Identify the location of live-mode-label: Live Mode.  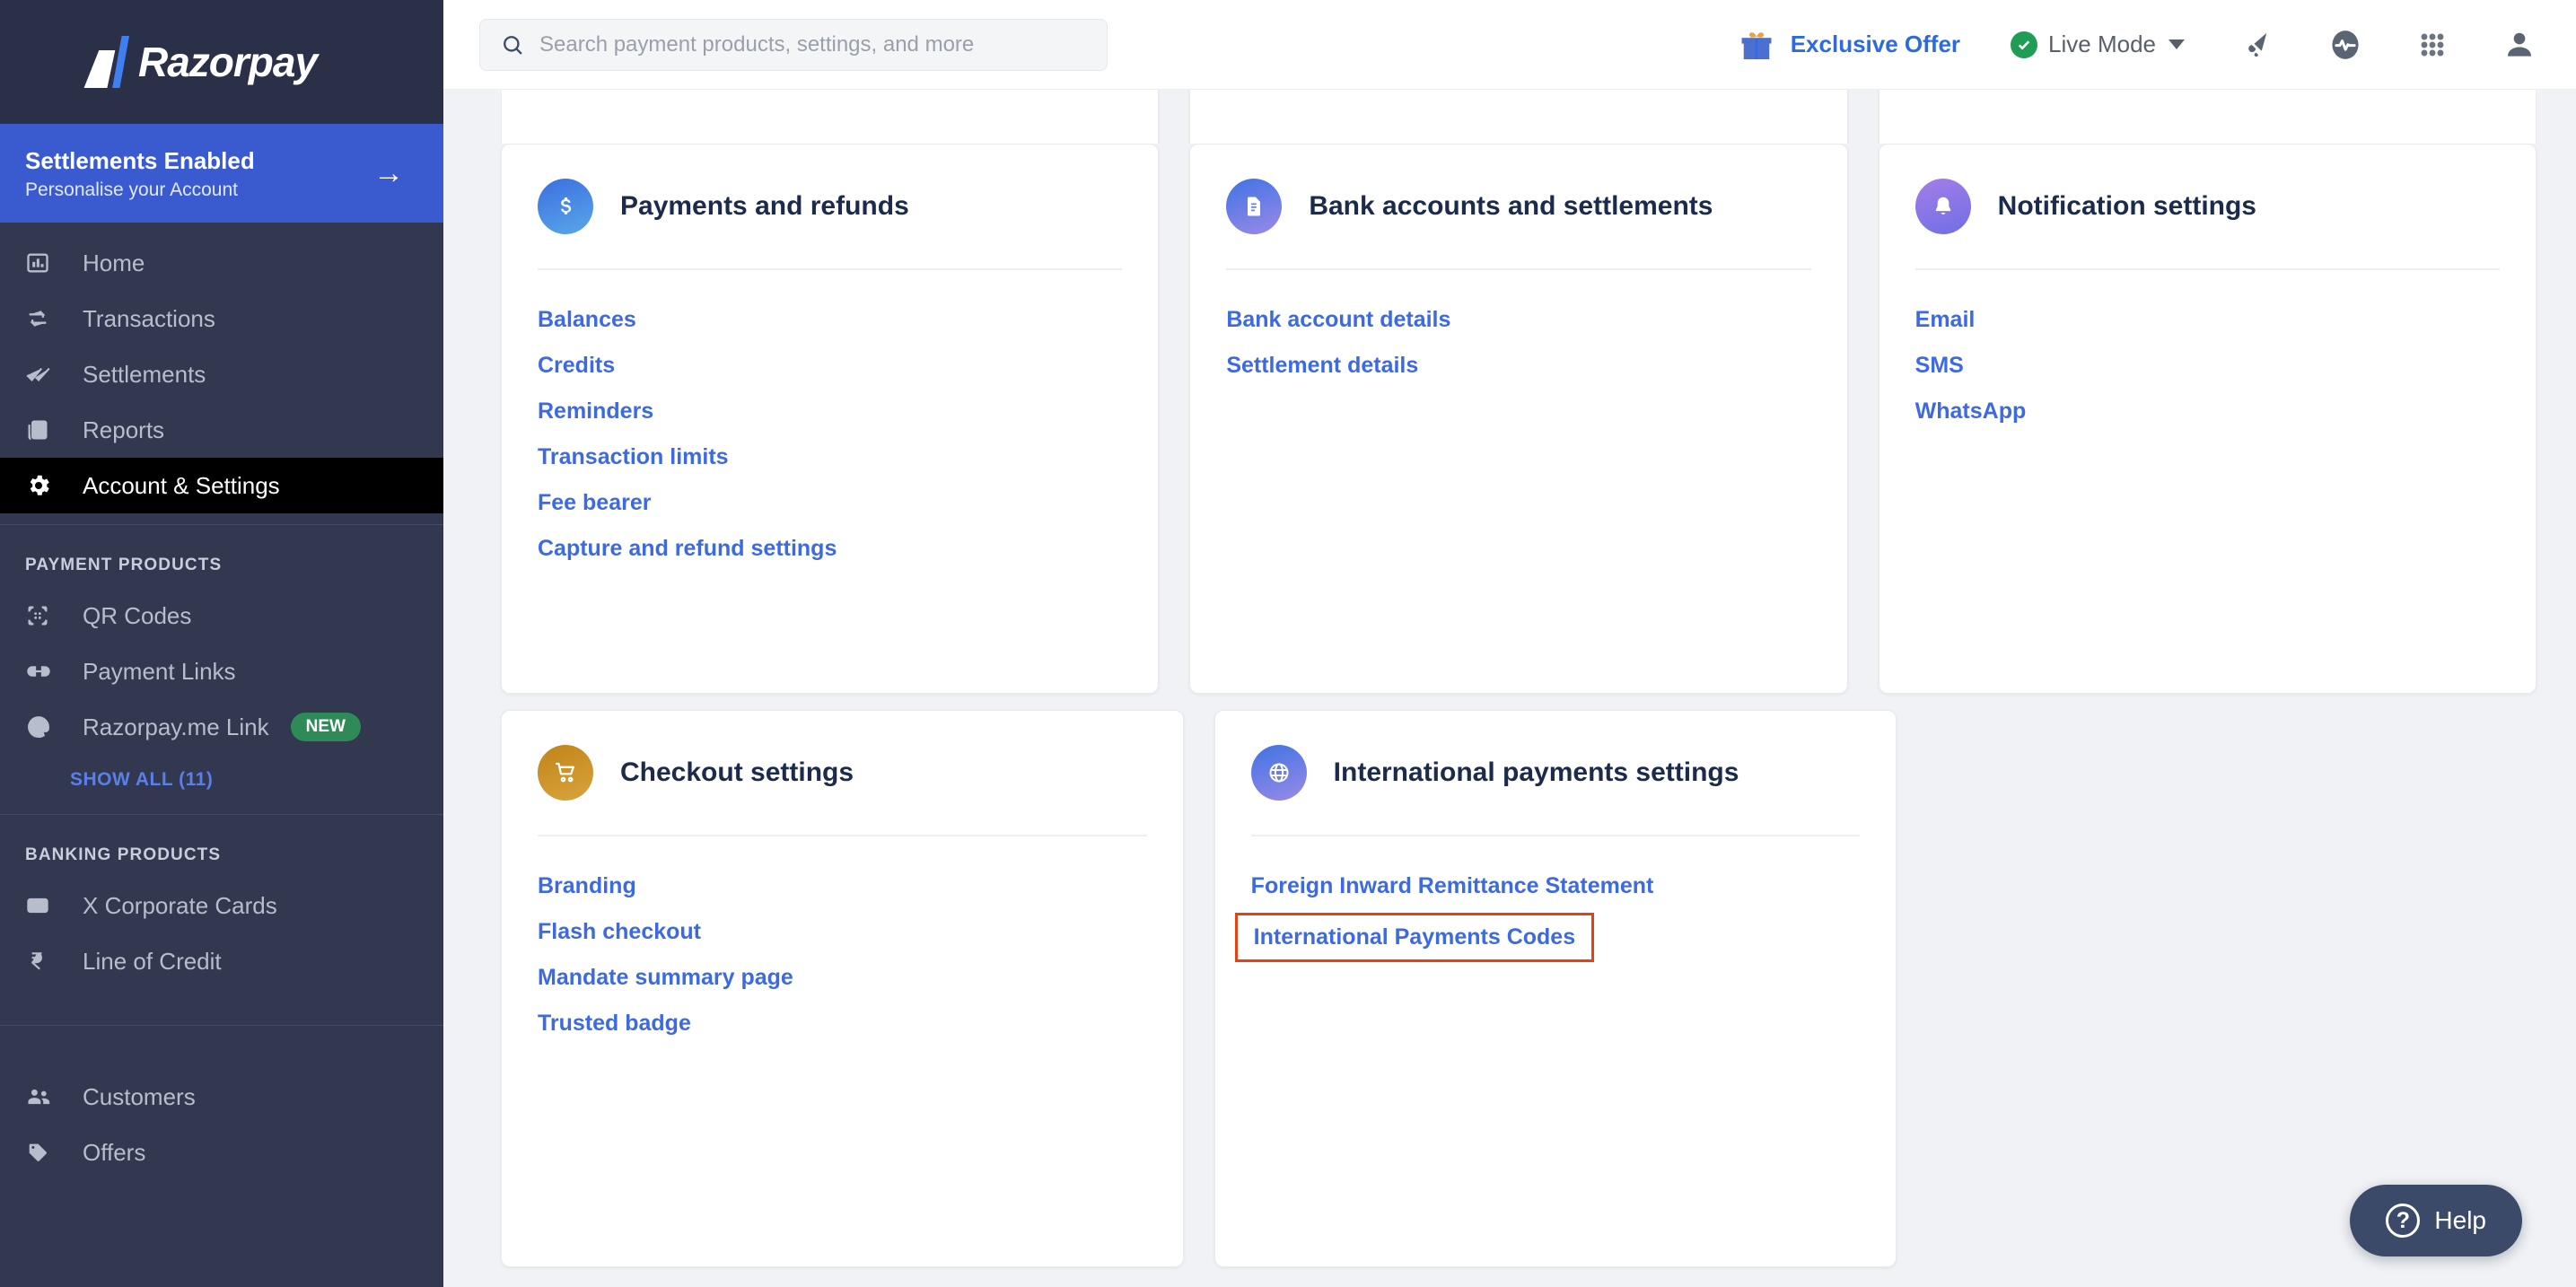
(2102, 44).